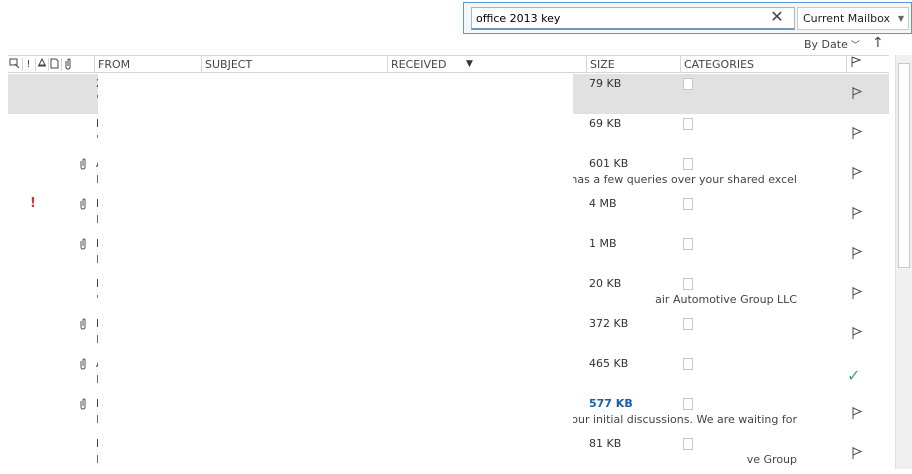 This screenshot has height=474, width=912. What do you see at coordinates (609, 363) in the screenshot?
I see `row-size: 465 KB` at bounding box center [609, 363].